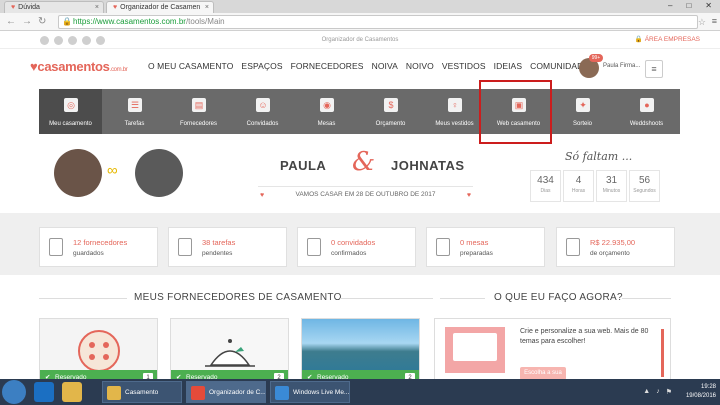  Describe the element at coordinates (646, 392) in the screenshot. I see `network-icon: ▲` at that location.